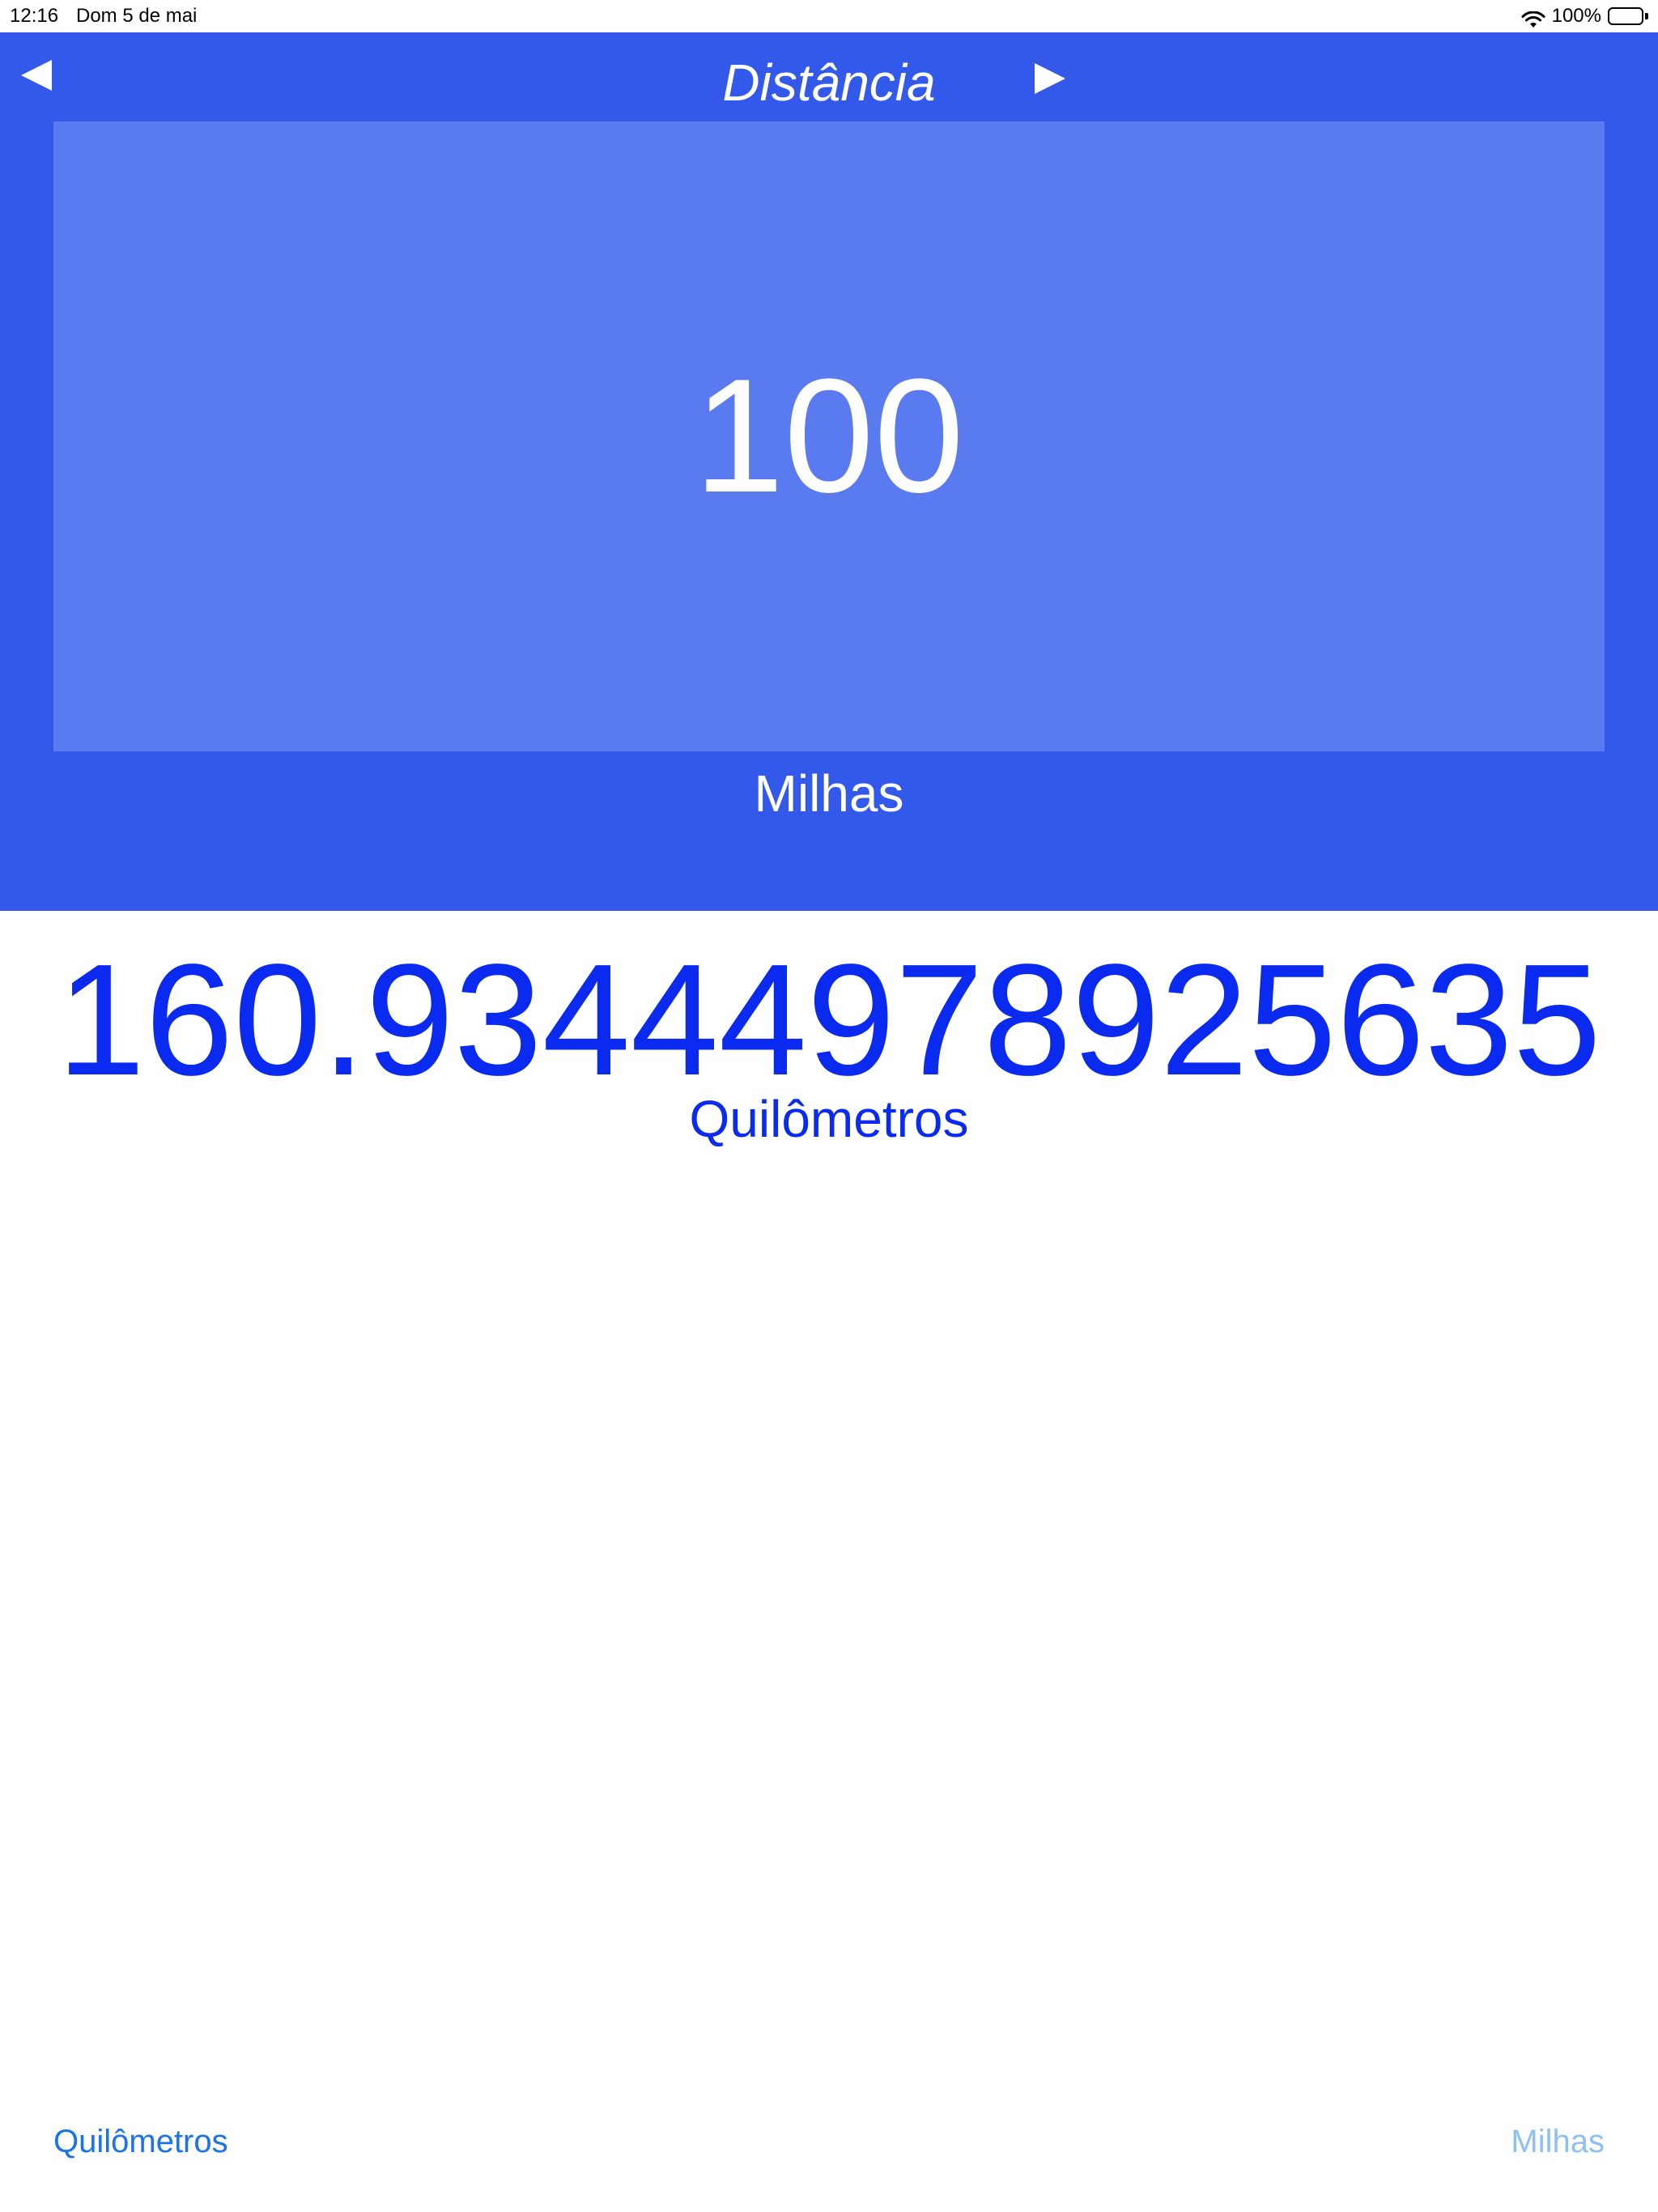 The width and height of the screenshot is (1658, 2212). I want to click on battery-percent: 100%, so click(1576, 16).